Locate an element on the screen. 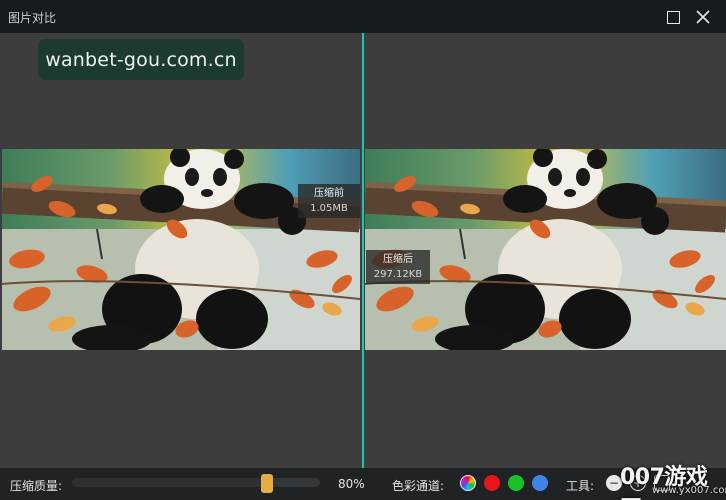 This screenshot has height=500, width=726. site-watermark-url: www.yx007.com is located at coordinates (689, 490).